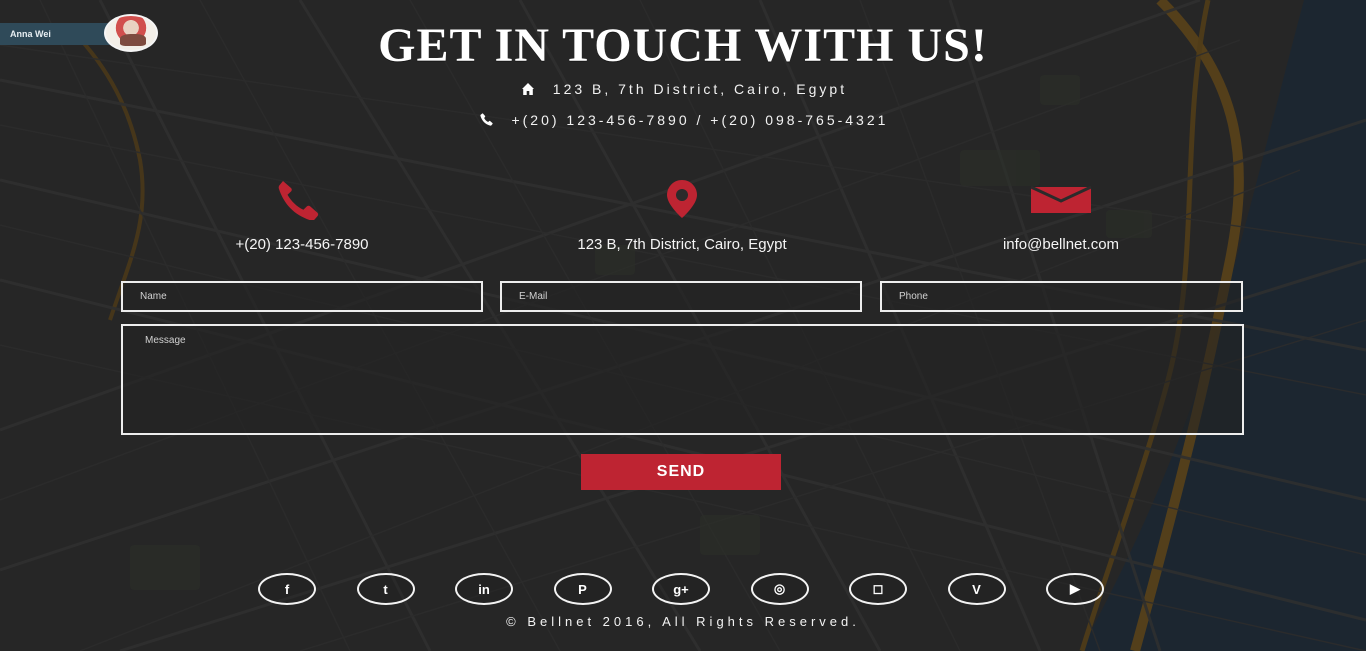  I want to click on email-icon, so click(1061, 199).